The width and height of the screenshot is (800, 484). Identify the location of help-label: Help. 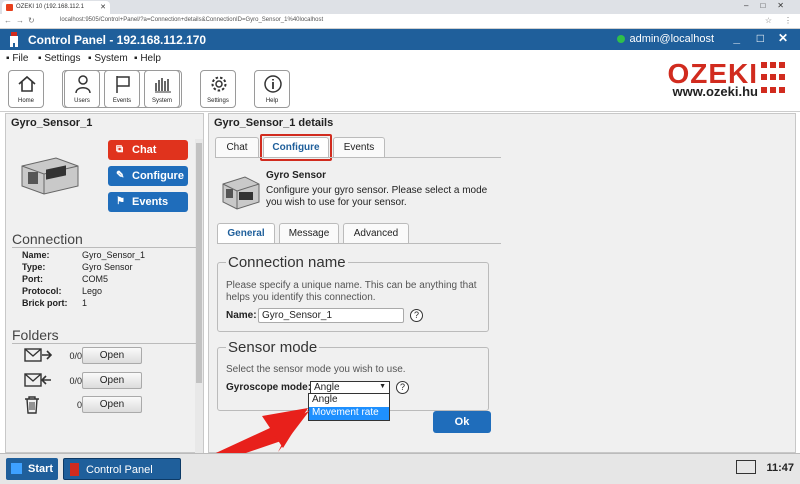
(272, 101).